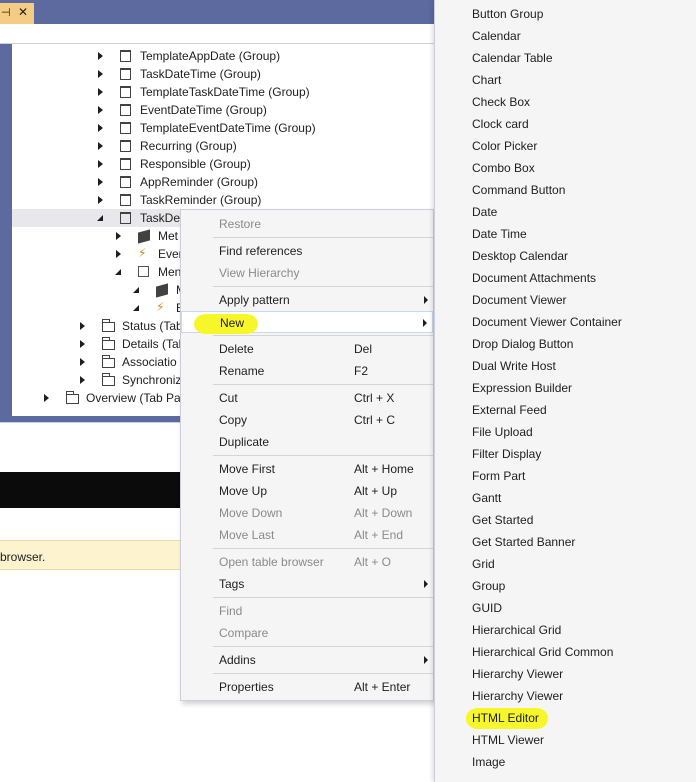 This screenshot has width=700, height=782. Describe the element at coordinates (154, 344) in the screenshot. I see `tree-node-label: Details (Tab` at that location.